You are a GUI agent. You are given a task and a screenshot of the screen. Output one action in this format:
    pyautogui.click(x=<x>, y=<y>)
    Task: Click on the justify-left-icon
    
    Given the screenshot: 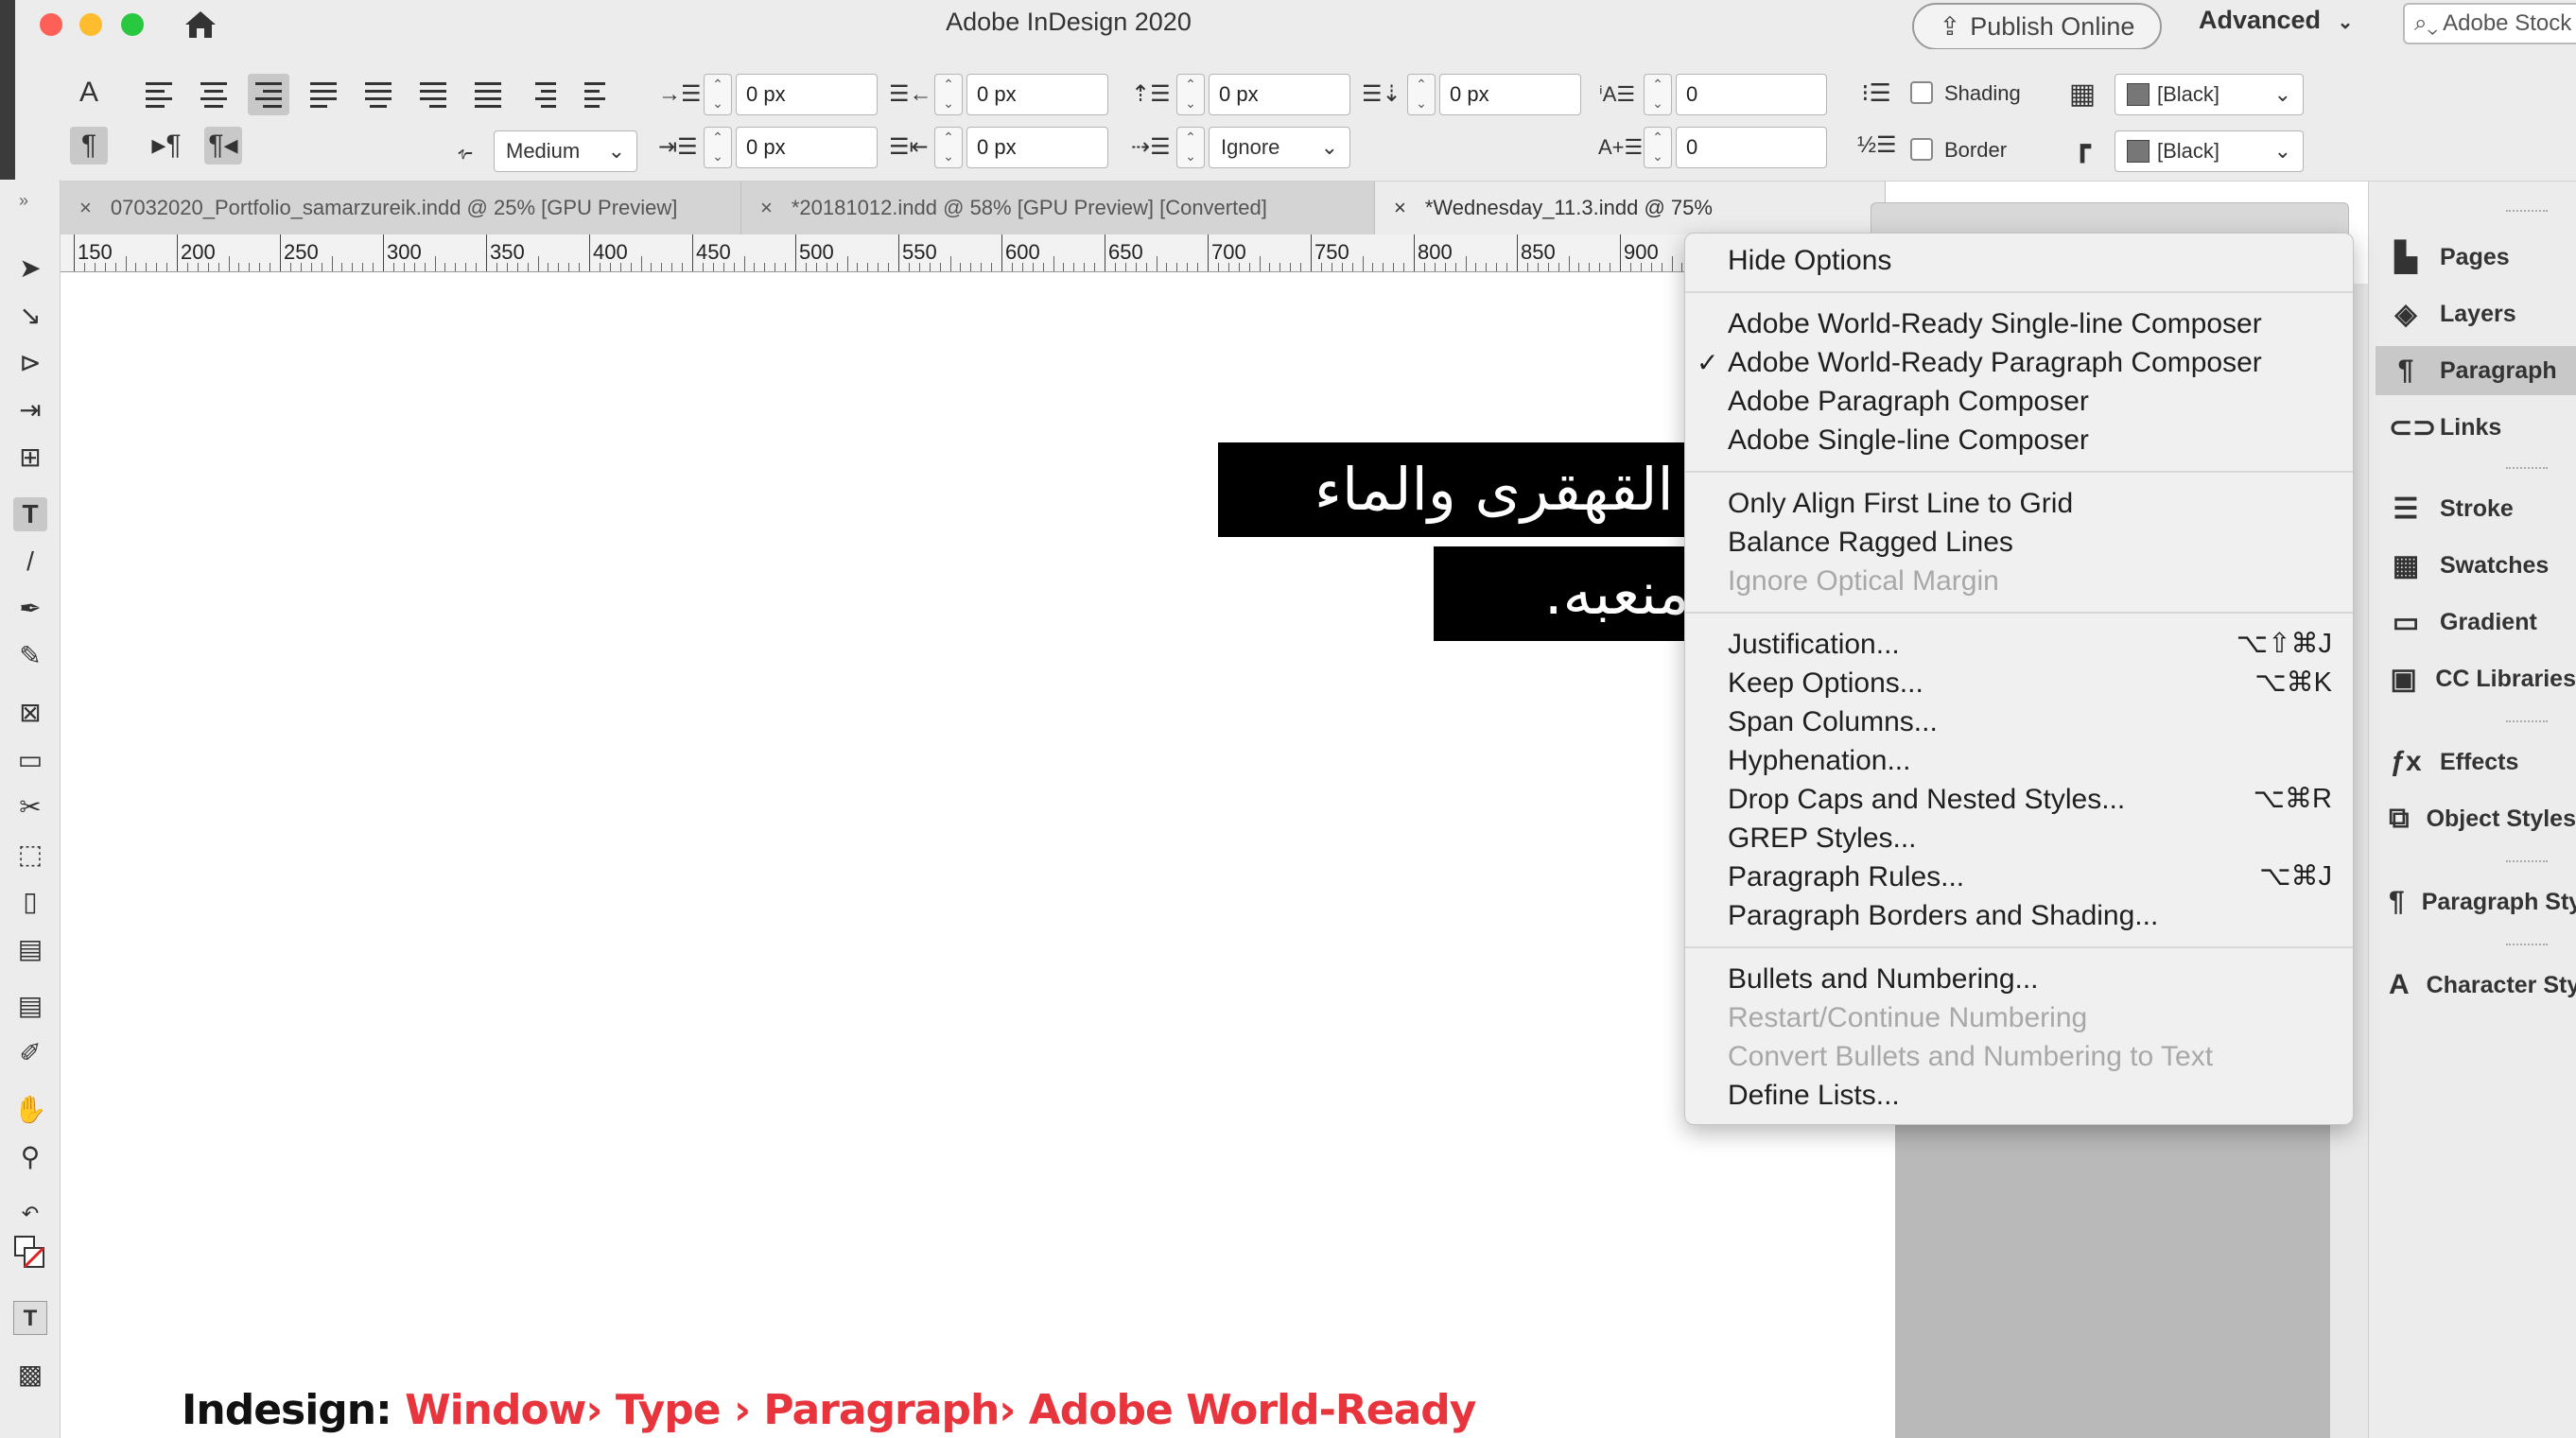 What is the action you would take?
    pyautogui.click(x=323, y=94)
    